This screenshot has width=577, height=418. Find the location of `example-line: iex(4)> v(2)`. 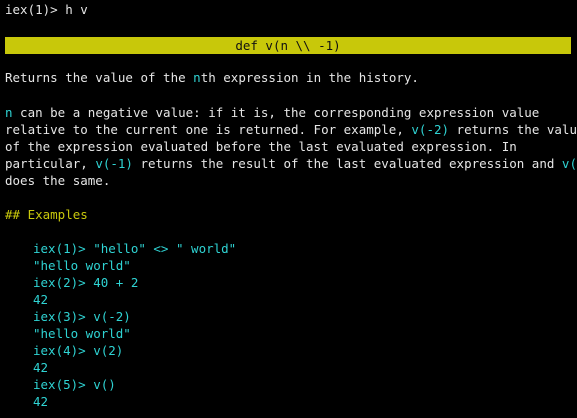

example-line: iex(4)> v(2) is located at coordinates (78, 350).